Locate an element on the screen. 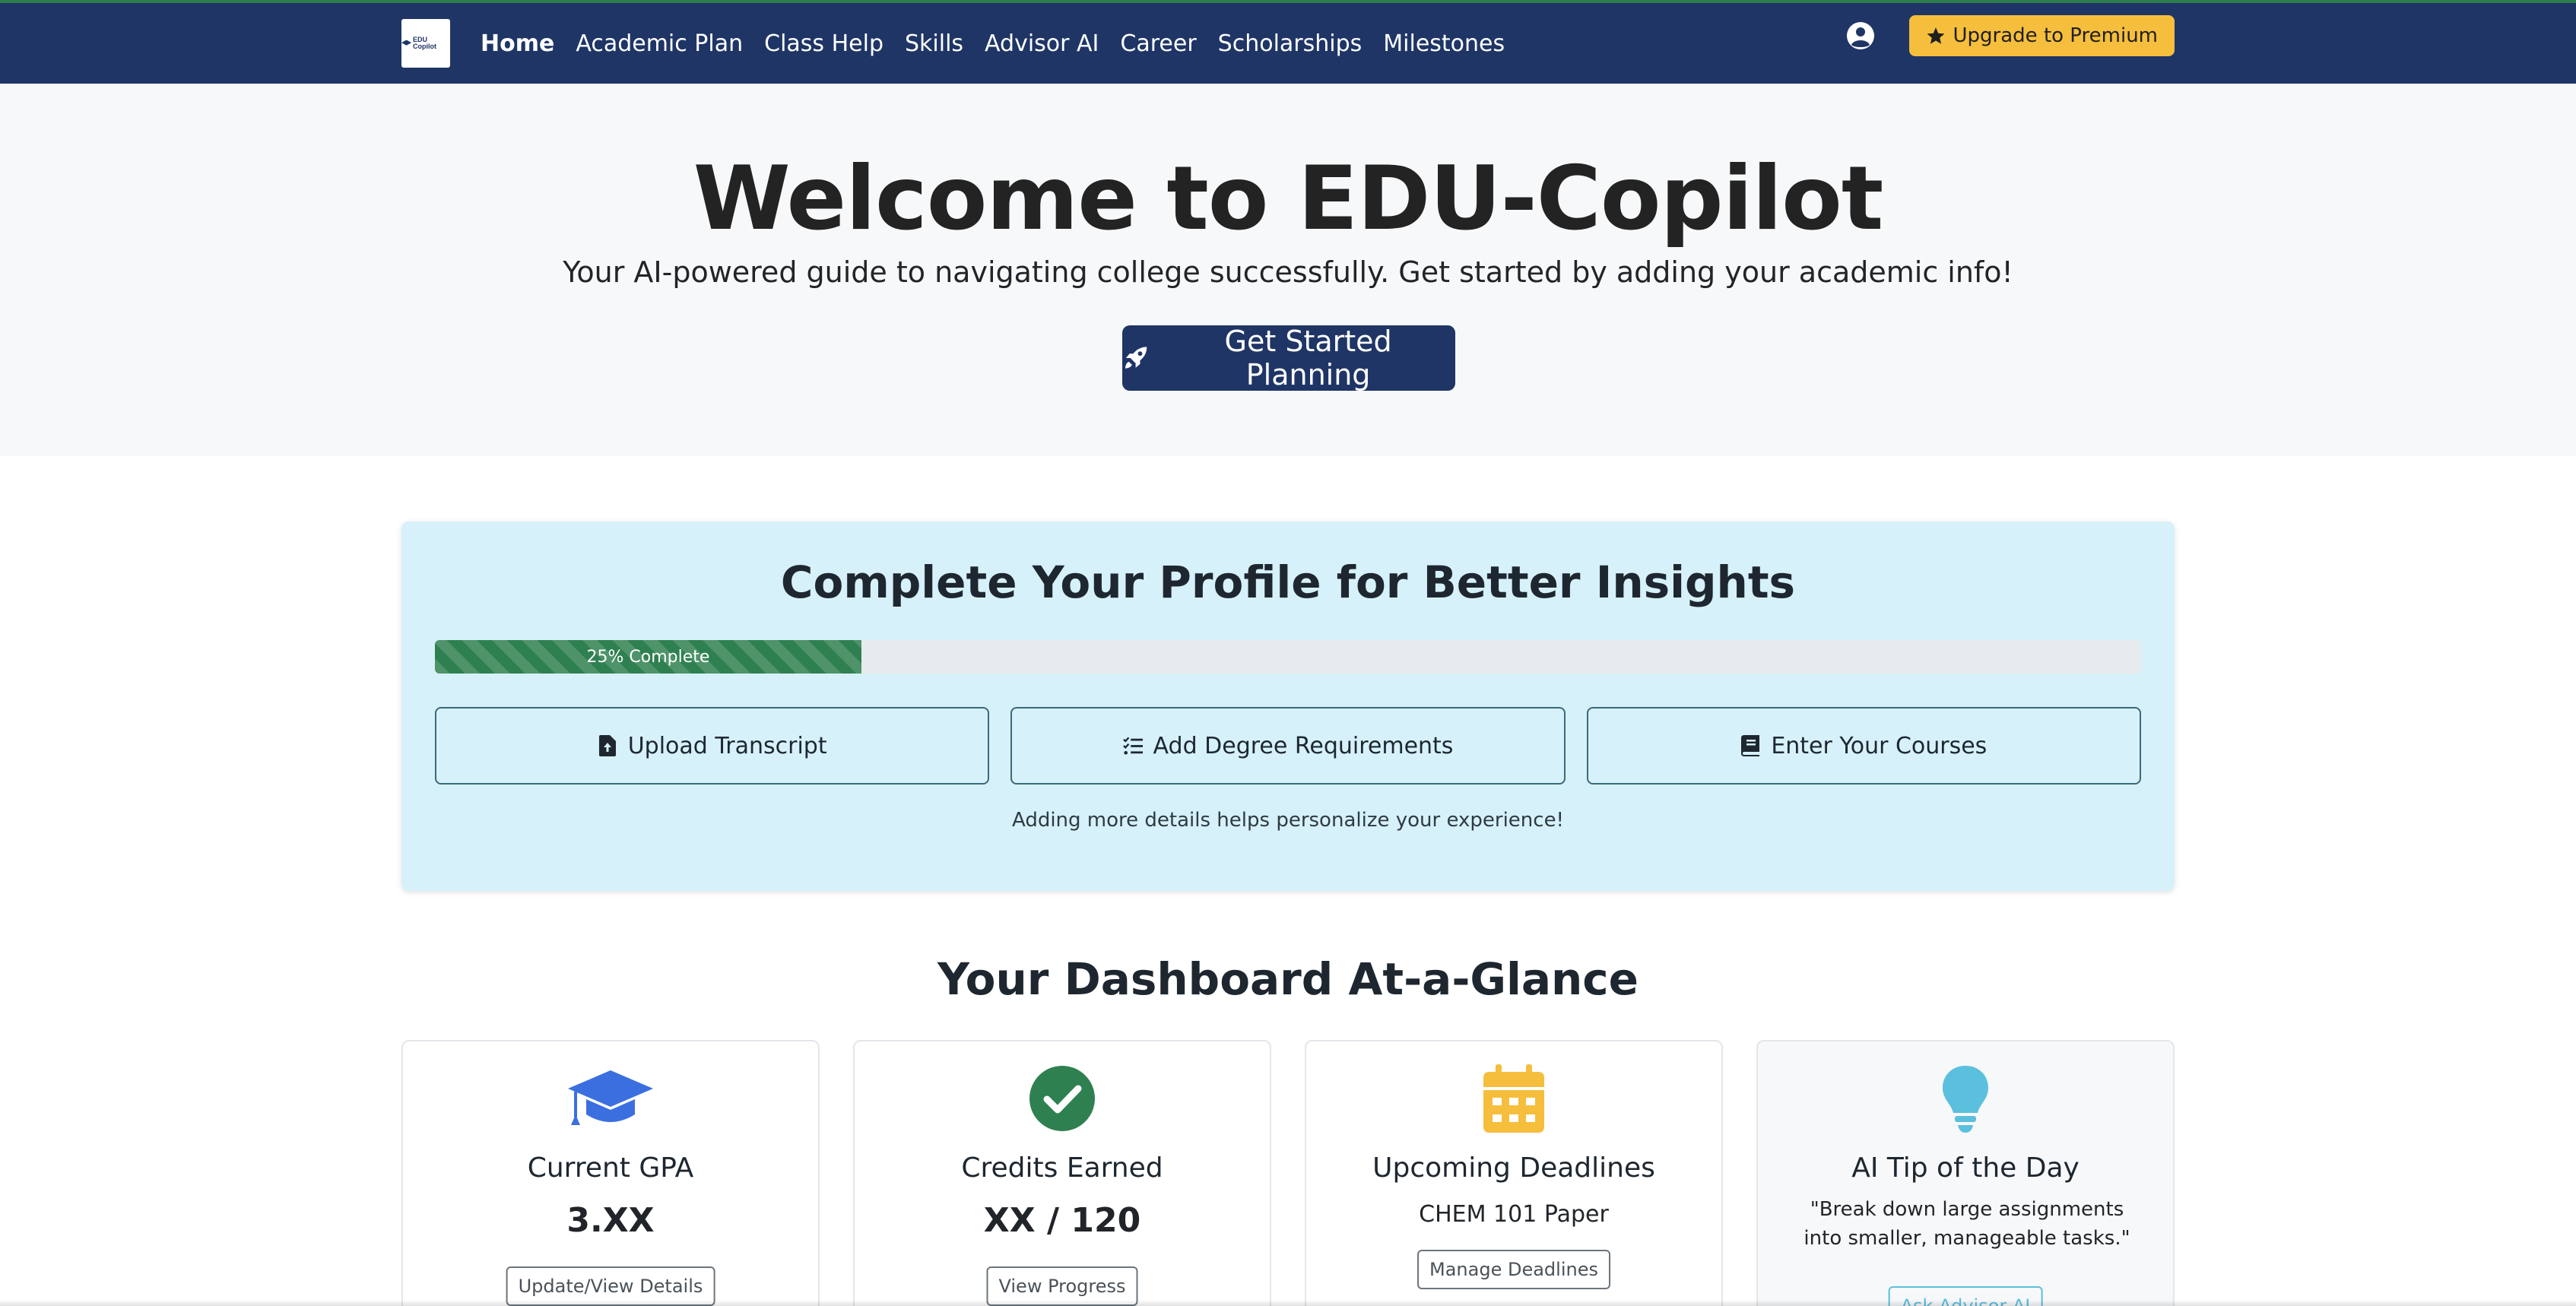 The width and height of the screenshot is (2576, 1306). dashboard-title: Your Dashboard At-a-Glance is located at coordinates (1288, 979).